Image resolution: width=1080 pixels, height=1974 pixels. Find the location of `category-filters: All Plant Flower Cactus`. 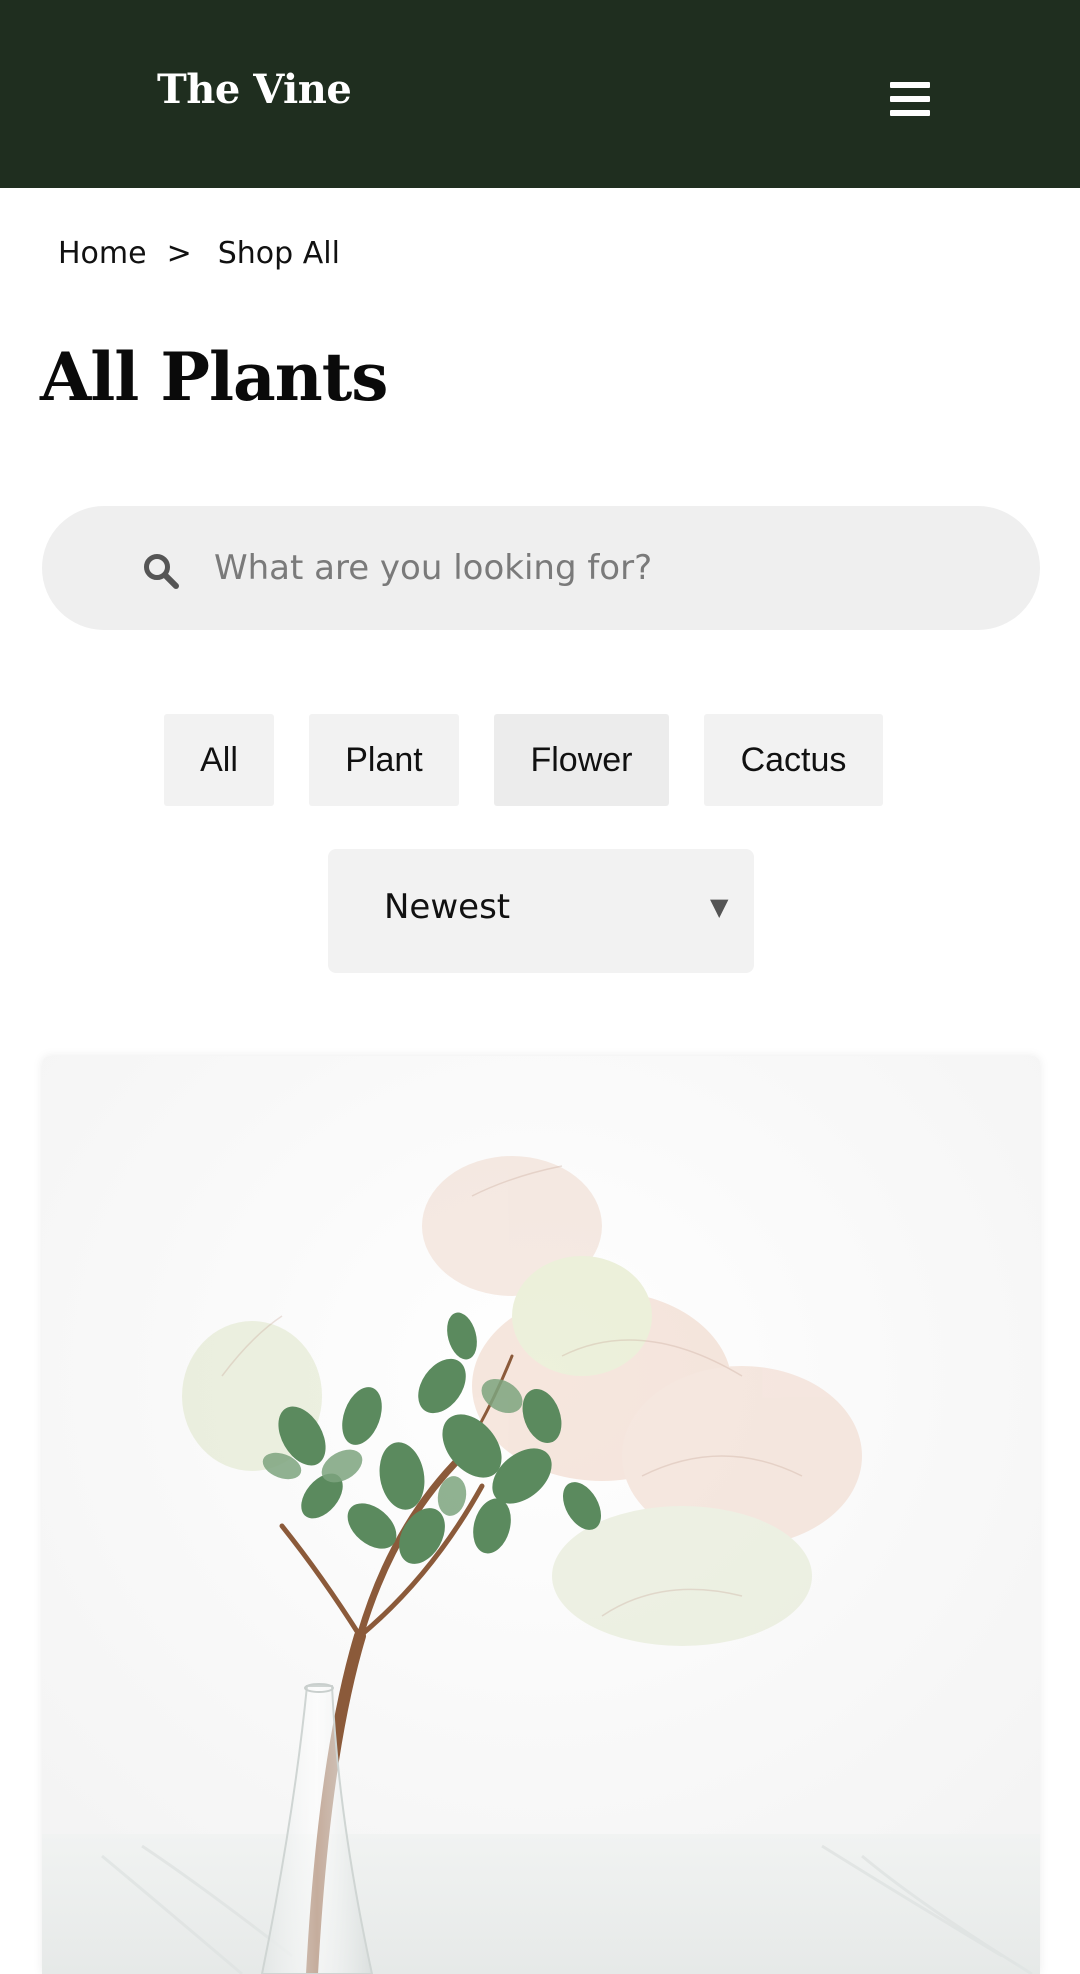

category-filters: All Plant Flower Cactus is located at coordinates (540, 760).